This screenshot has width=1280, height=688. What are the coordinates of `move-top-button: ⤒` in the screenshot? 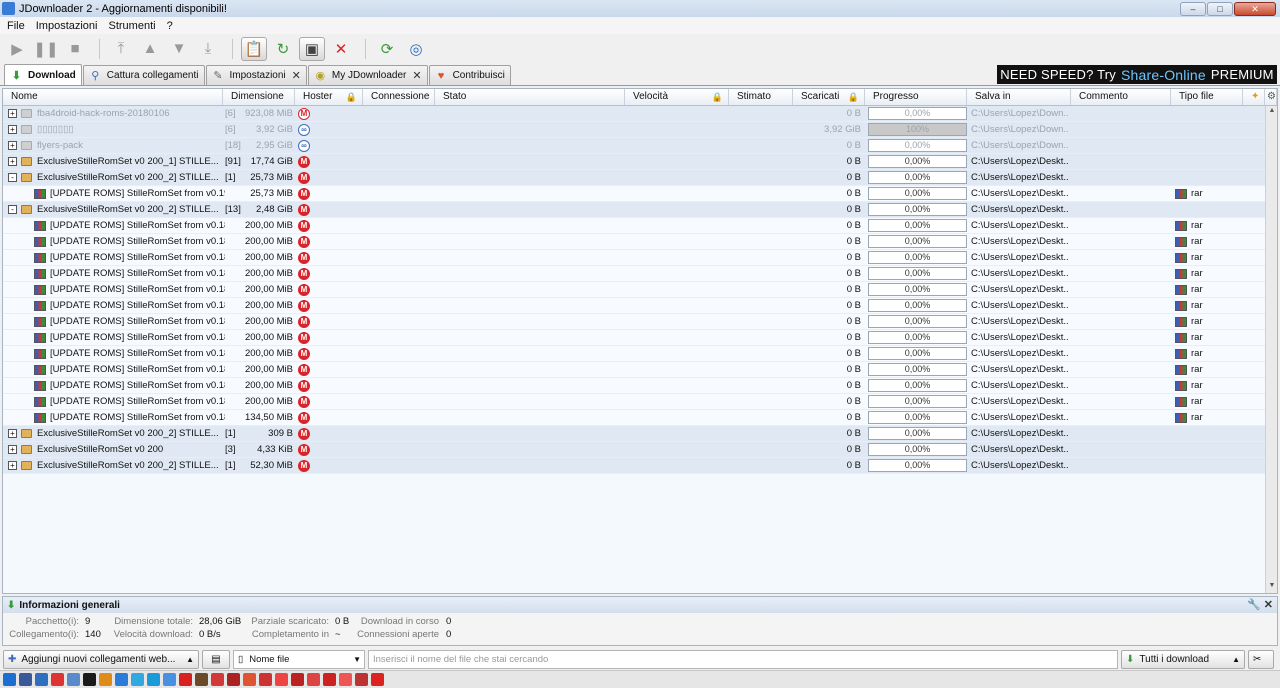 It's located at (121, 49).